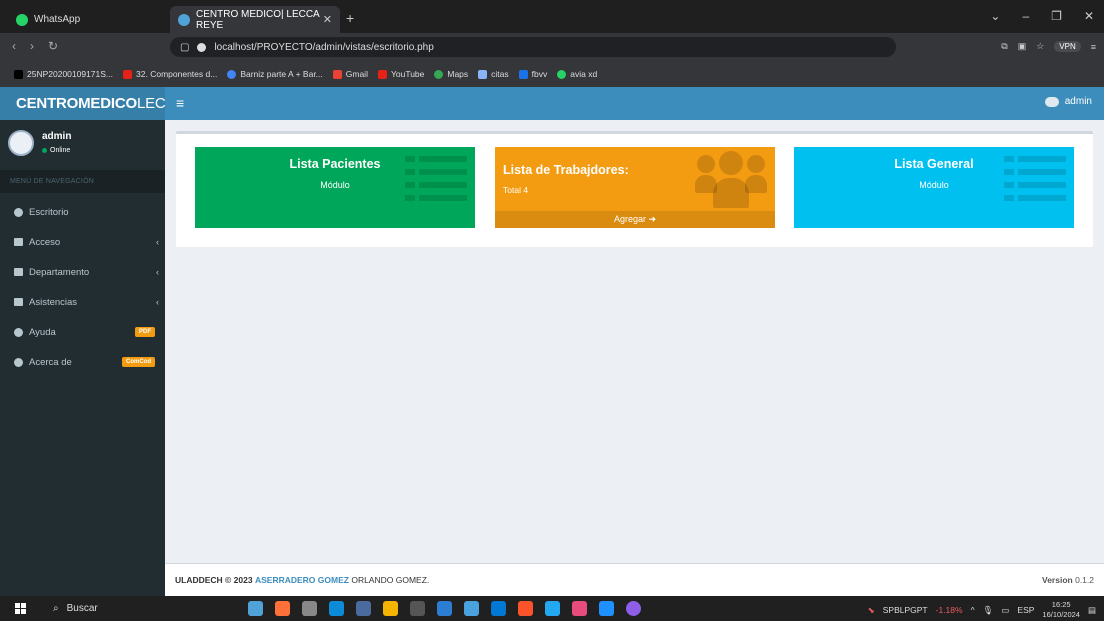 The width and height of the screenshot is (1104, 621). I want to click on box-lista-pacientes: Lista Pacientes Módulo, so click(335, 187).